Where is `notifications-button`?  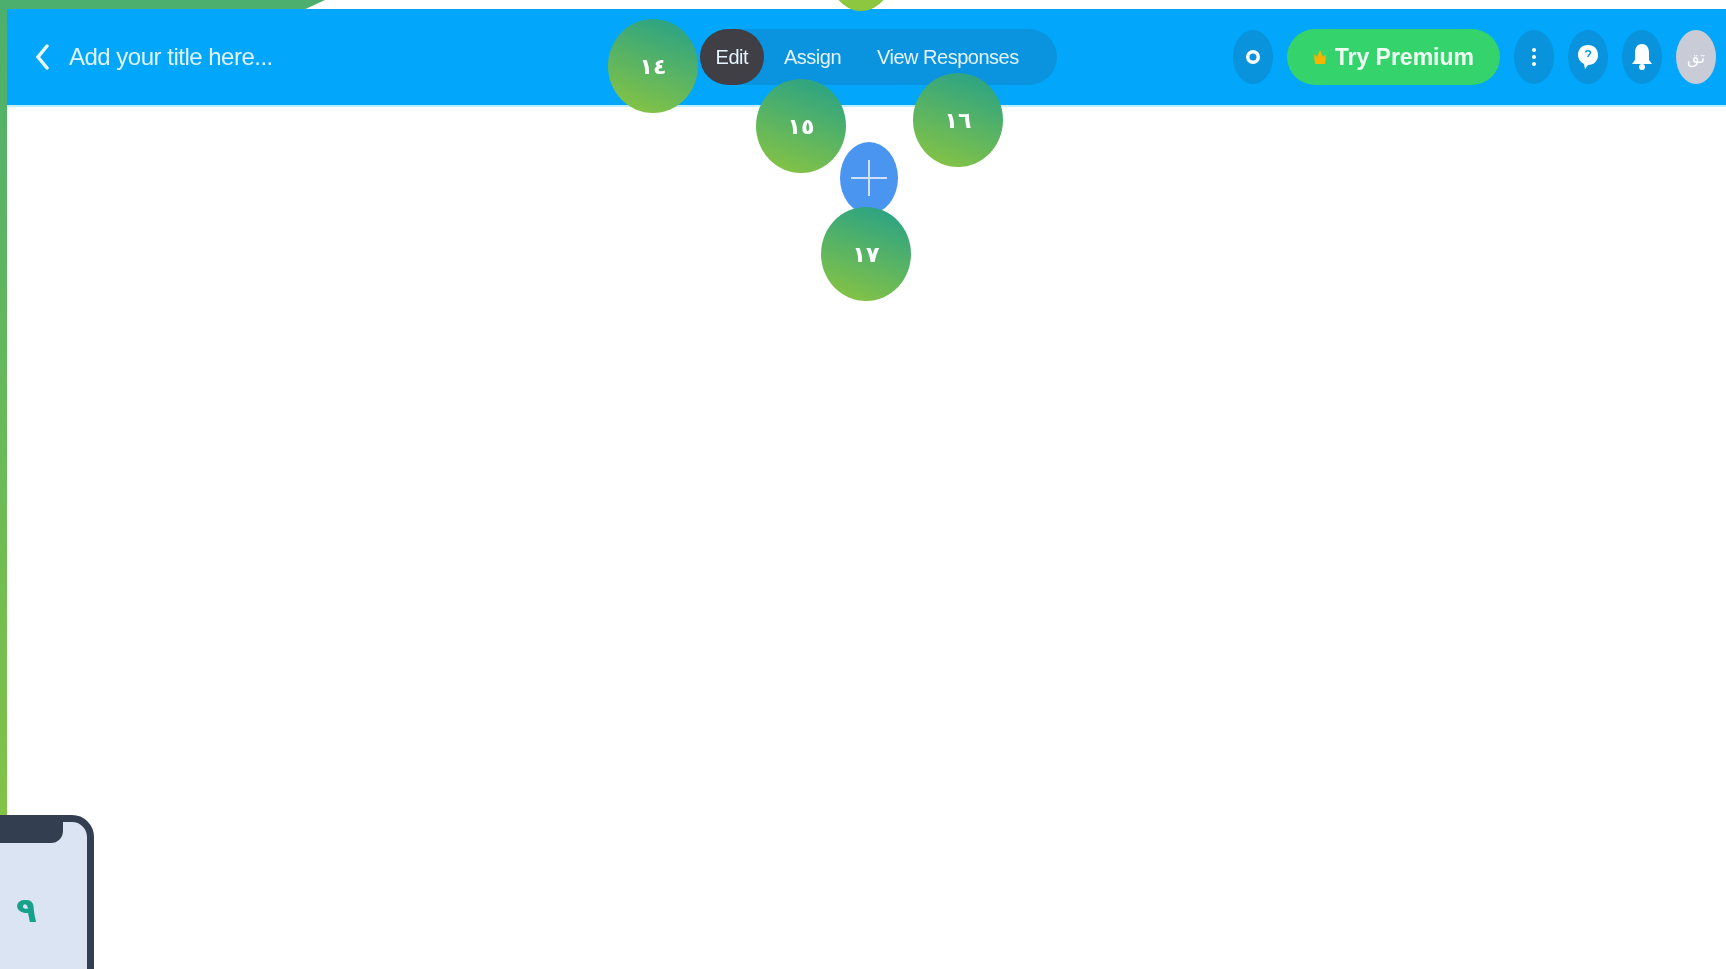 notifications-button is located at coordinates (1642, 57).